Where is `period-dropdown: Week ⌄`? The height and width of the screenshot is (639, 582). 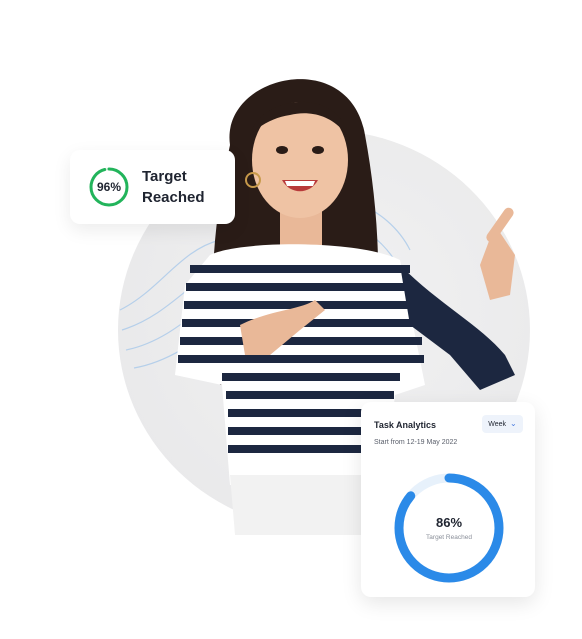
period-dropdown: Week ⌄ is located at coordinates (502, 424).